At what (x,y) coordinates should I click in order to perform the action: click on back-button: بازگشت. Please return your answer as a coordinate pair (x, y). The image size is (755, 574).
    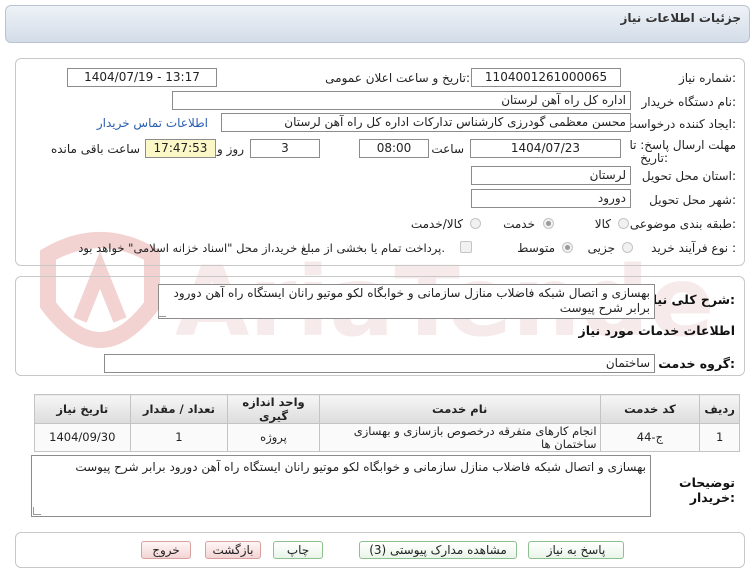
    Looking at the image, I should click on (233, 550).